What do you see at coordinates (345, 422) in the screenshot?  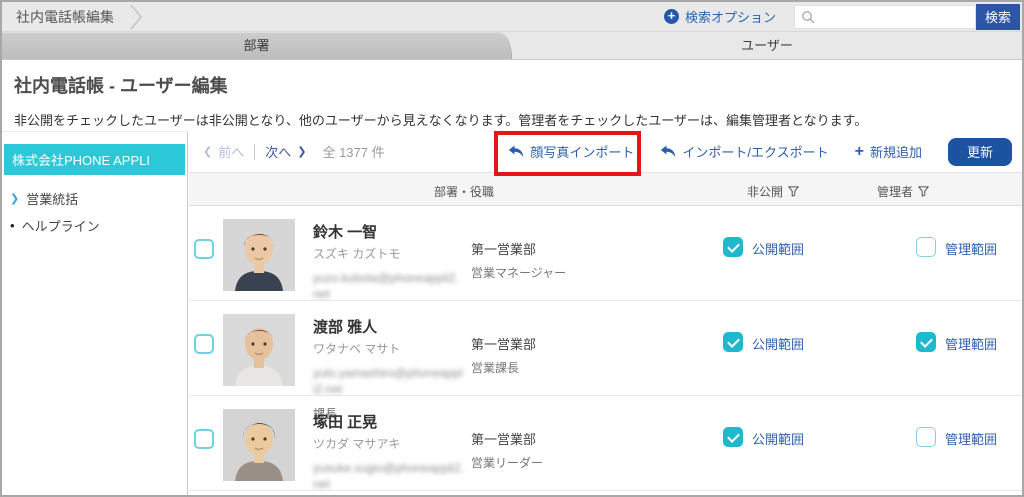 I see `user-name: 塚田 正晃` at bounding box center [345, 422].